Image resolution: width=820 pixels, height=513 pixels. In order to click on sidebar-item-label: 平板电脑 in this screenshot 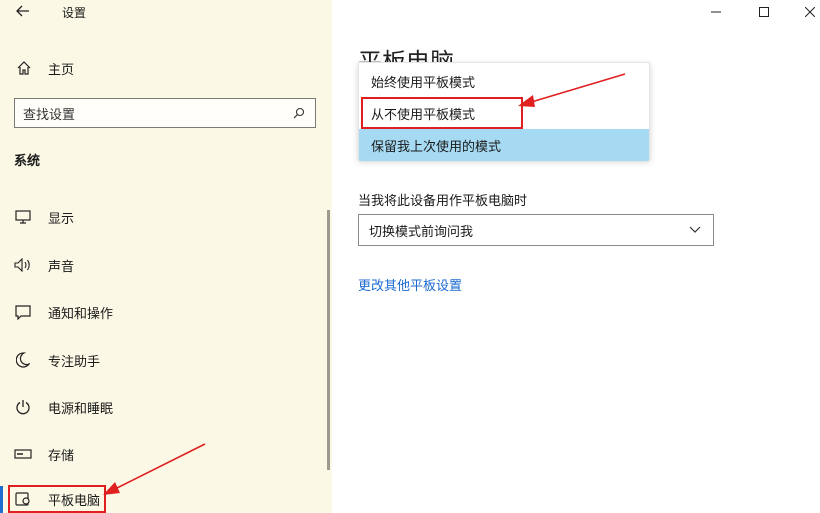, I will do `click(74, 501)`.